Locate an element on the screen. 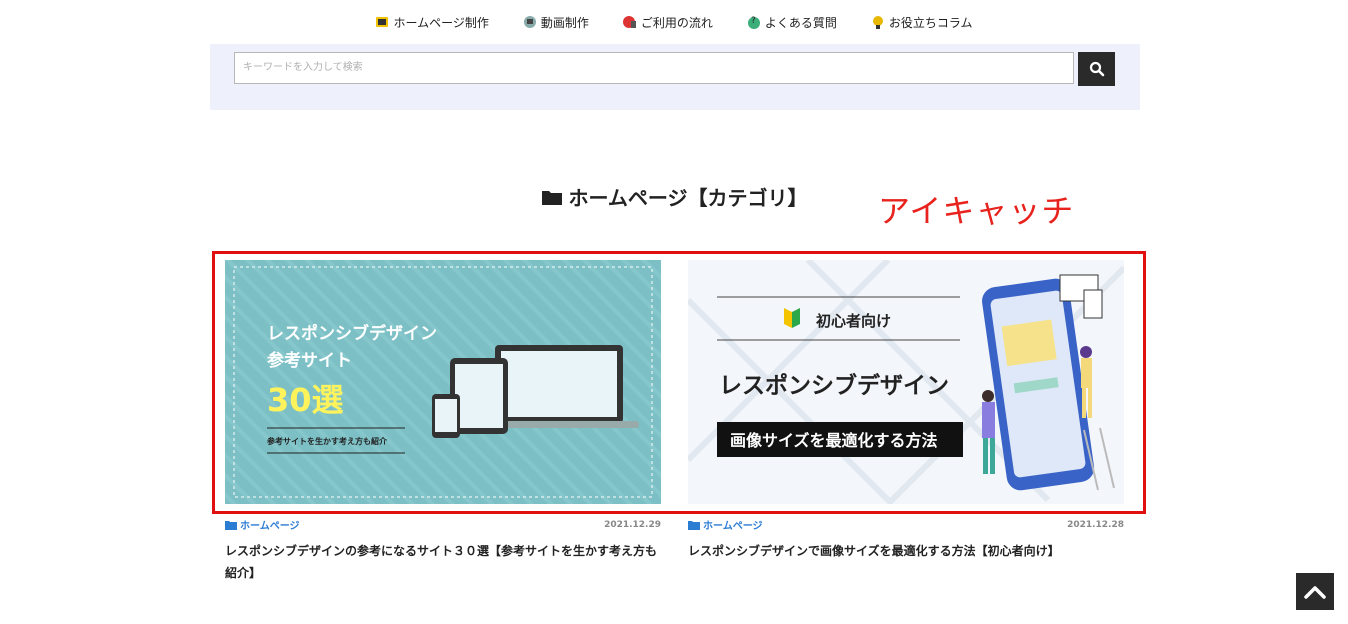 The image size is (1348, 624). search-button is located at coordinates (1096, 69).